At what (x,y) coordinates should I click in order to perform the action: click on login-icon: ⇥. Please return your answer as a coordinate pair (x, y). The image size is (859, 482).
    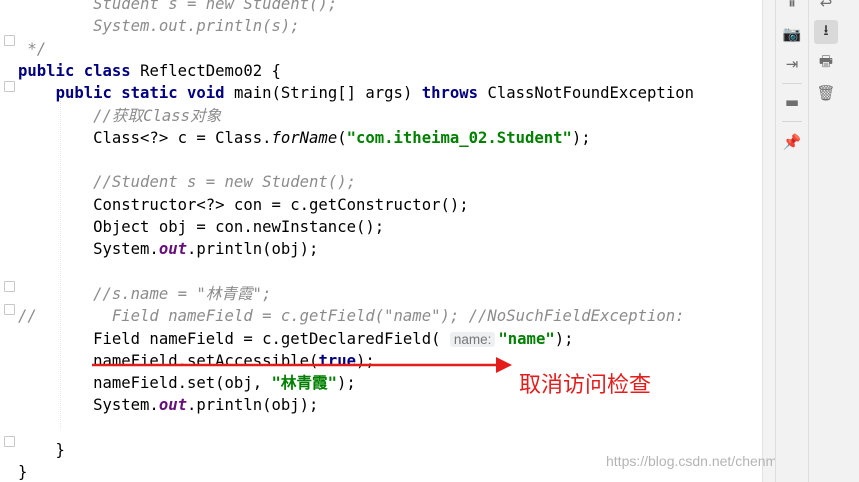
    Looking at the image, I should click on (792, 64).